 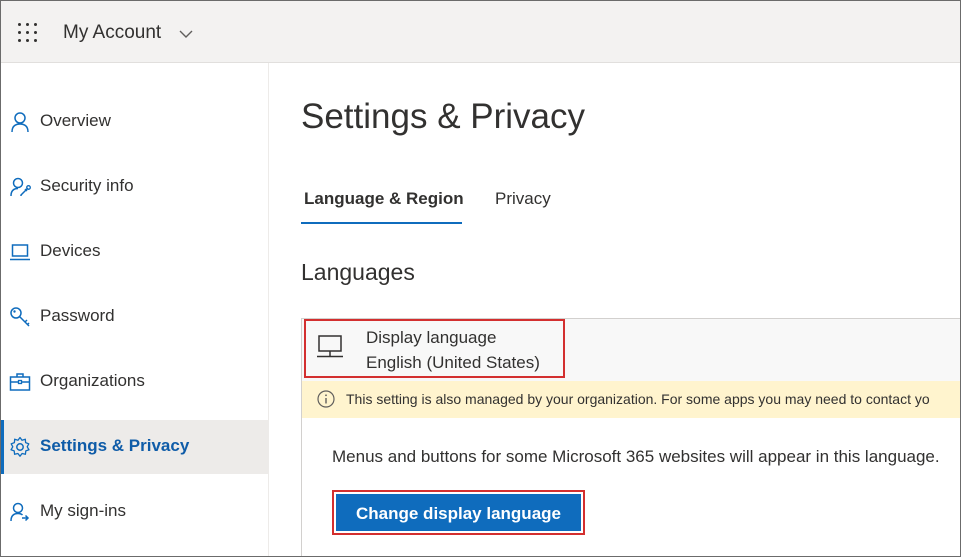 What do you see at coordinates (20, 382) in the screenshot?
I see `briefcase-icon` at bounding box center [20, 382].